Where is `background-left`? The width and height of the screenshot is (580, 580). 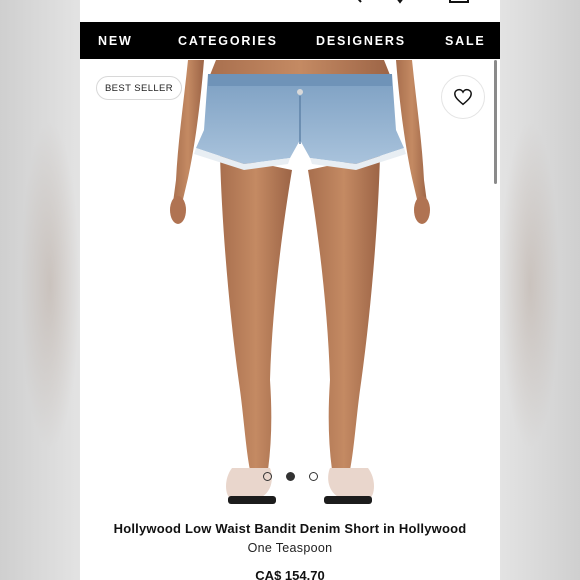 background-left is located at coordinates (40, 290).